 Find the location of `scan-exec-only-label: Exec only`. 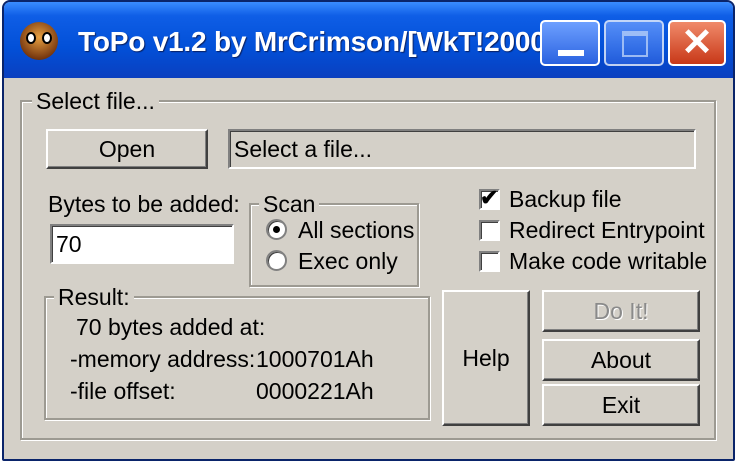

scan-exec-only-label: Exec only is located at coordinates (348, 261).